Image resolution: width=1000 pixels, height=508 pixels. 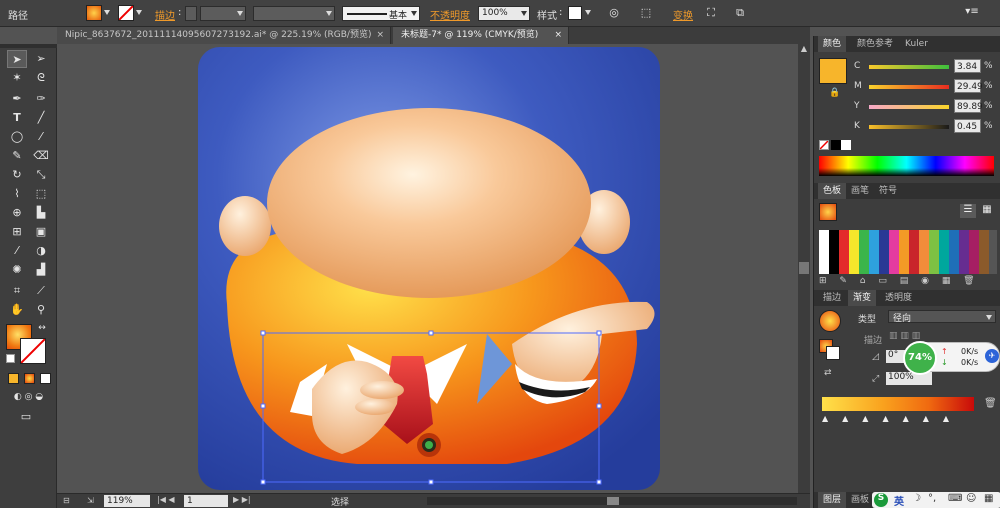 I want to click on slice-icon: ⟋, so click(x=41, y=291).